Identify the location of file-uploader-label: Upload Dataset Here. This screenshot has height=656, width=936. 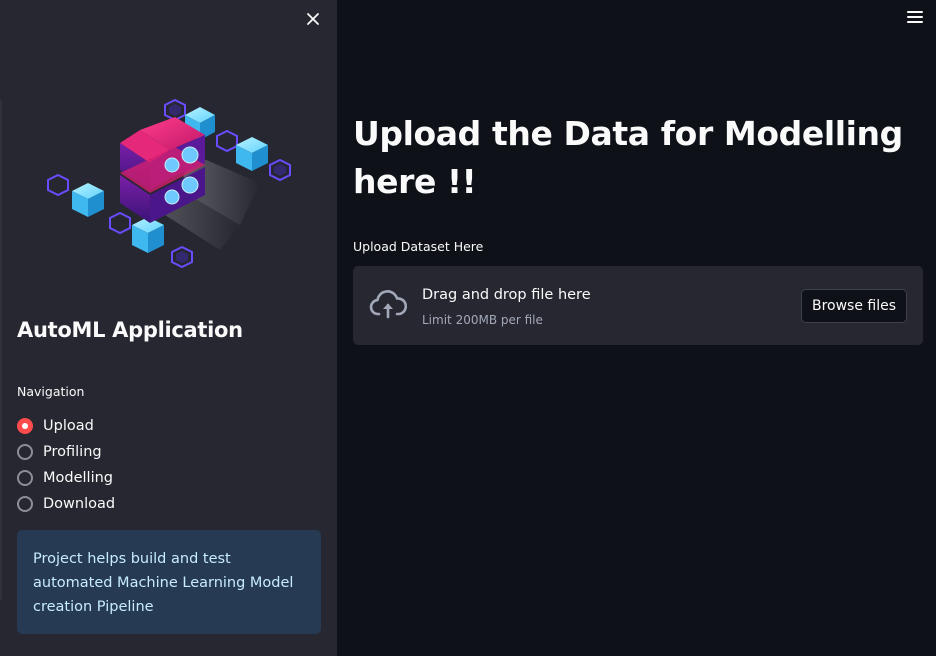
(418, 246).